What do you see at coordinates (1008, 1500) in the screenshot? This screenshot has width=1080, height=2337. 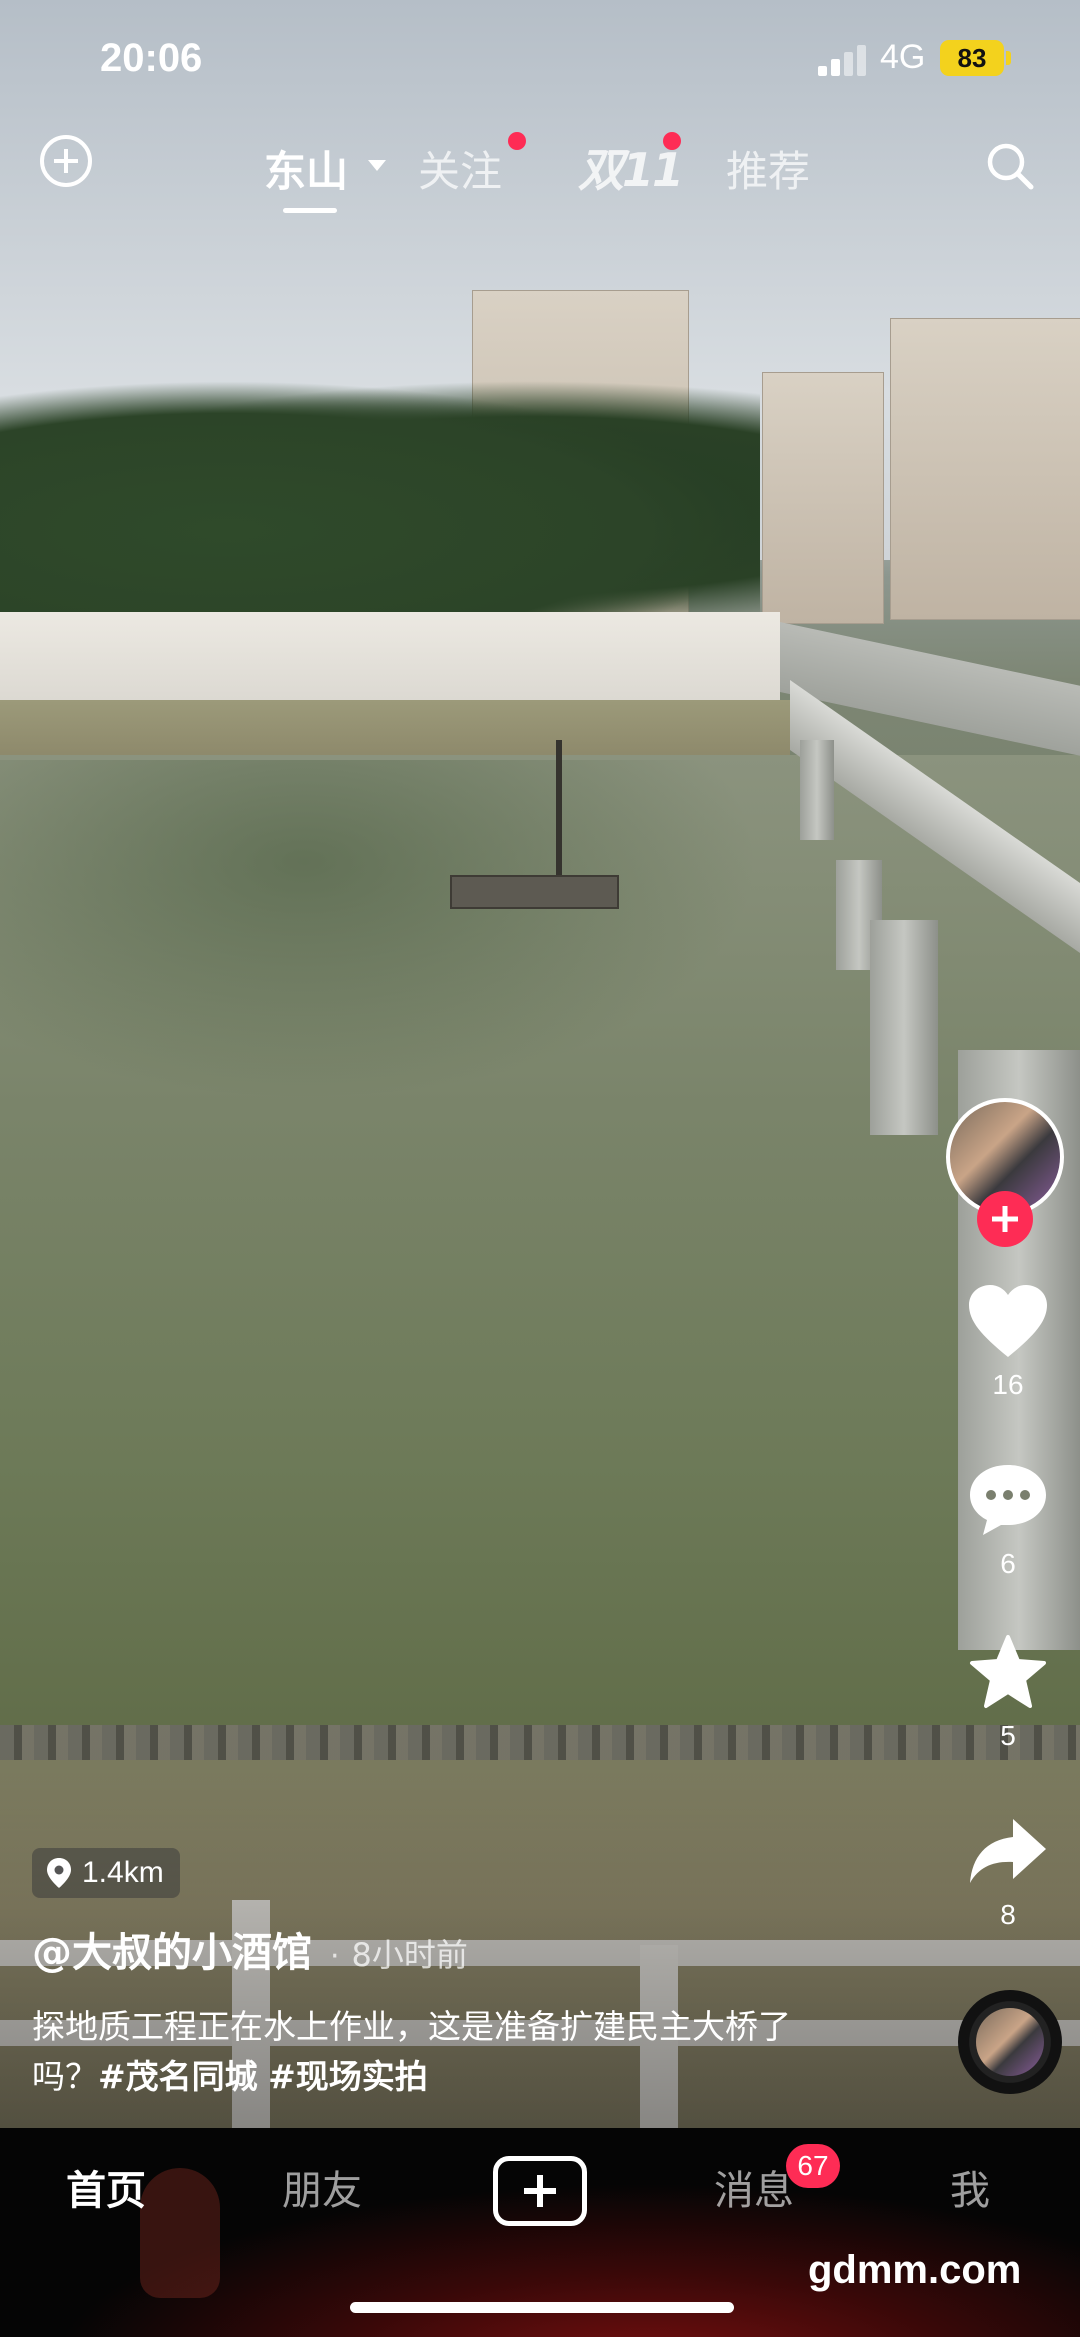 I see `comment-icon` at bounding box center [1008, 1500].